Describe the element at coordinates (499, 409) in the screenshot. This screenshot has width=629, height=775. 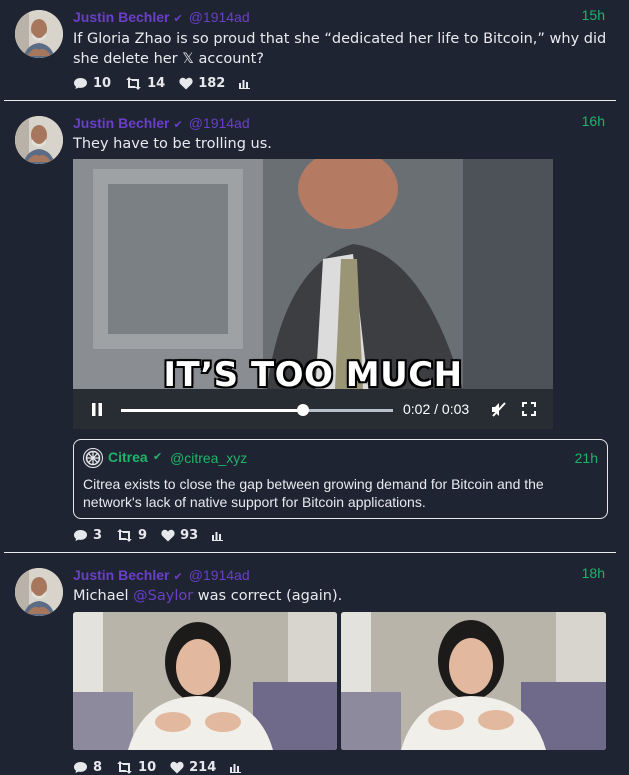
I see `mute-icon` at that location.